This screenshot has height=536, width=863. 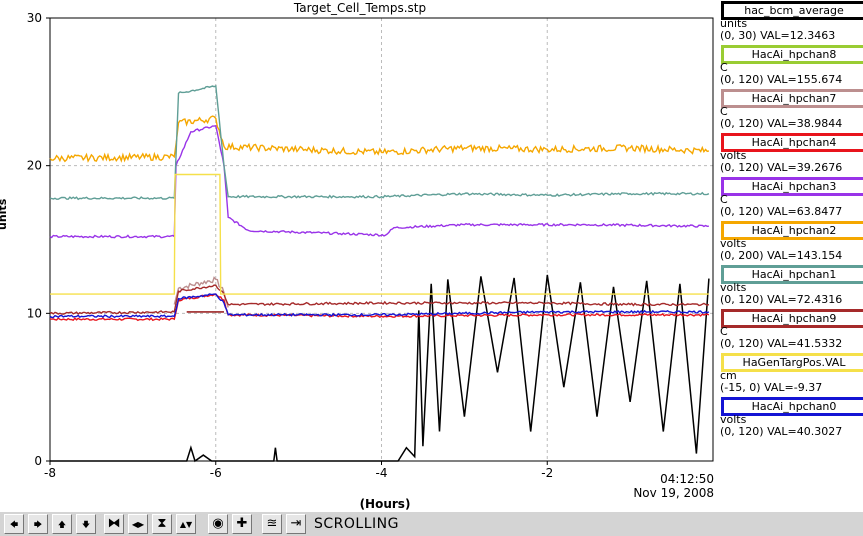 I want to click on legend-range-value: (0, 120) VAL=41.5332, so click(x=781, y=343).